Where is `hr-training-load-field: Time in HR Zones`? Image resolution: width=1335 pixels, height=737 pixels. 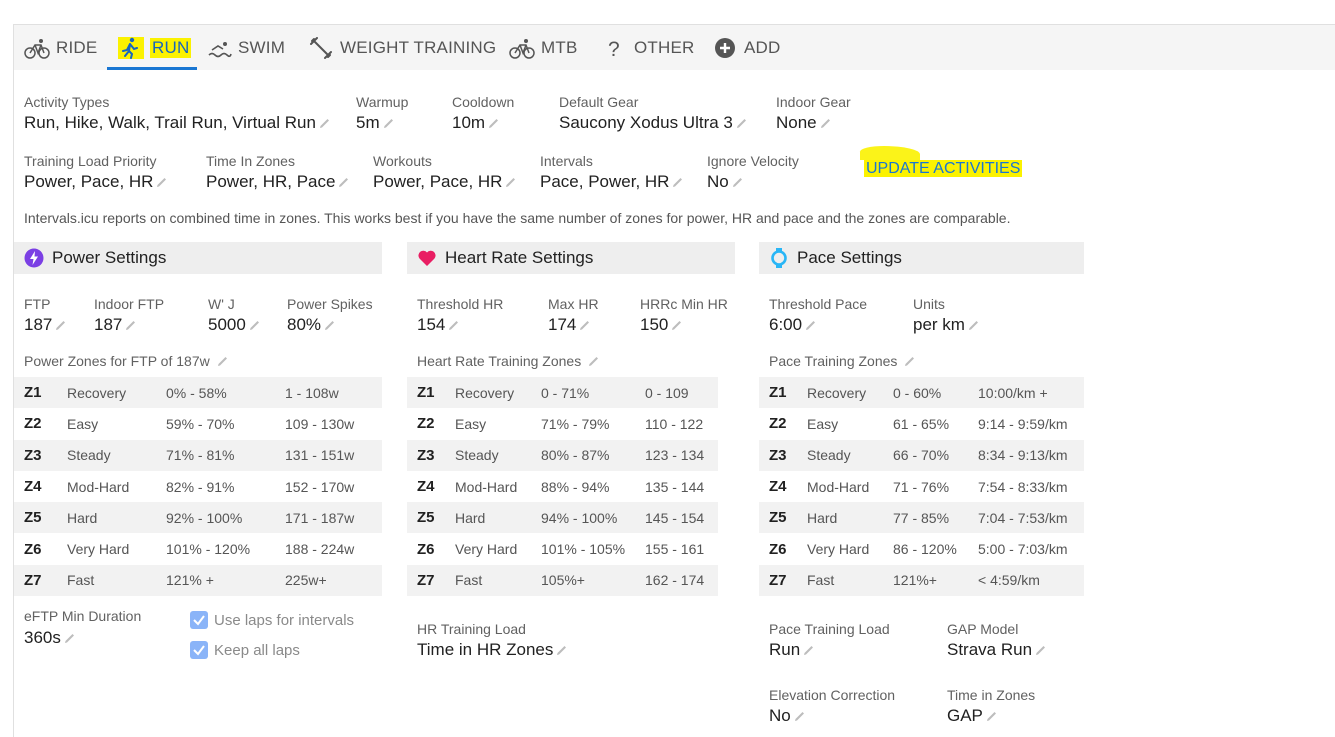
hr-training-load-field: Time in HR Zones is located at coordinates (492, 650).